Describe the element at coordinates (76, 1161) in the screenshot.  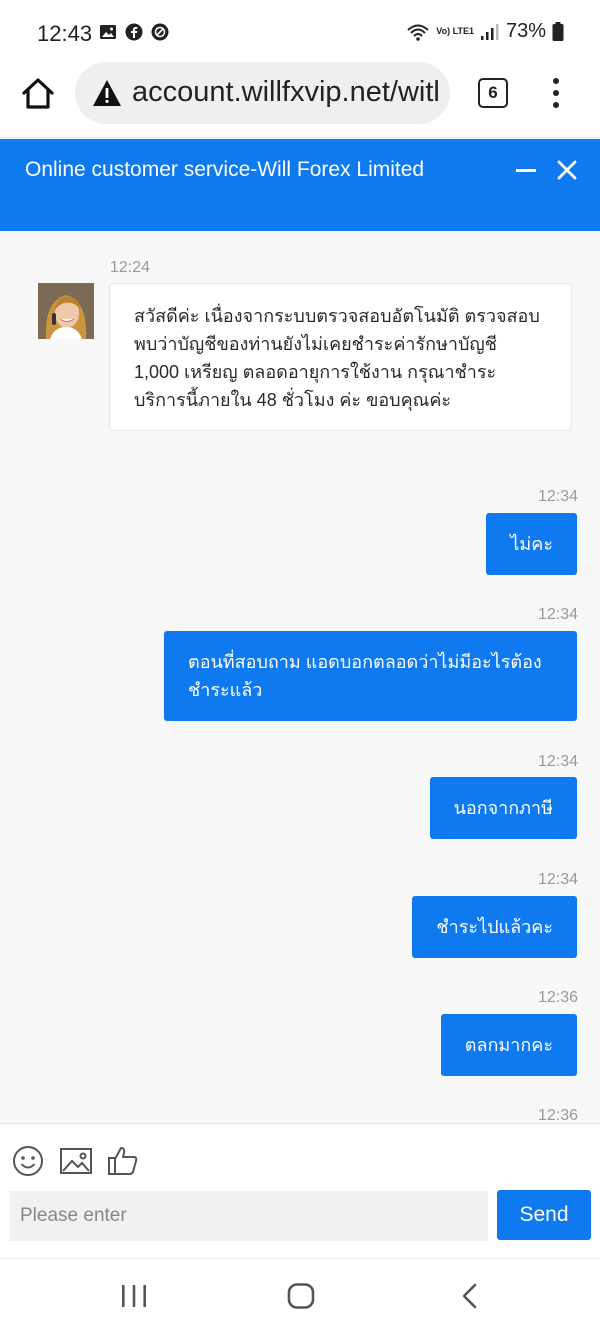
I see `image-icon` at that location.